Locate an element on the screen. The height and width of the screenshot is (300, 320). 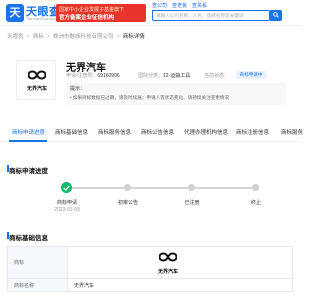
tab-search-relation: 查关系 is located at coordinates (199, 6).